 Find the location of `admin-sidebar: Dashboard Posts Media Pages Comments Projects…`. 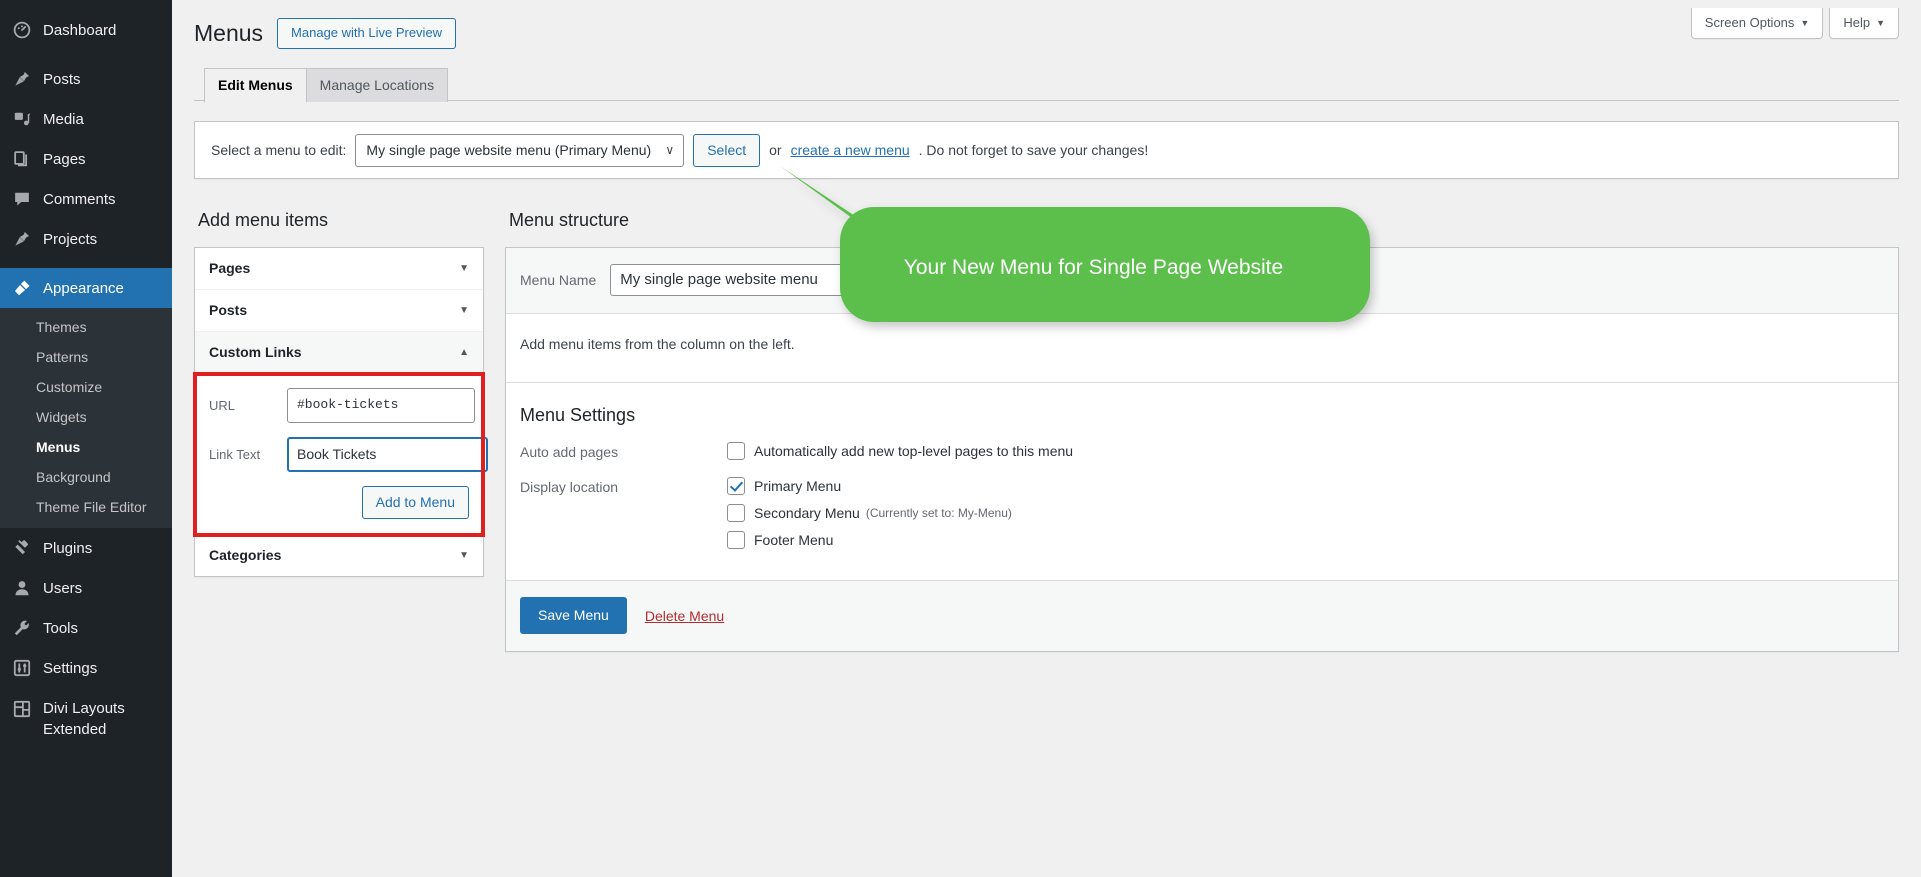

admin-sidebar: Dashboard Posts Media Pages Comments Projects… is located at coordinates (90, 438).